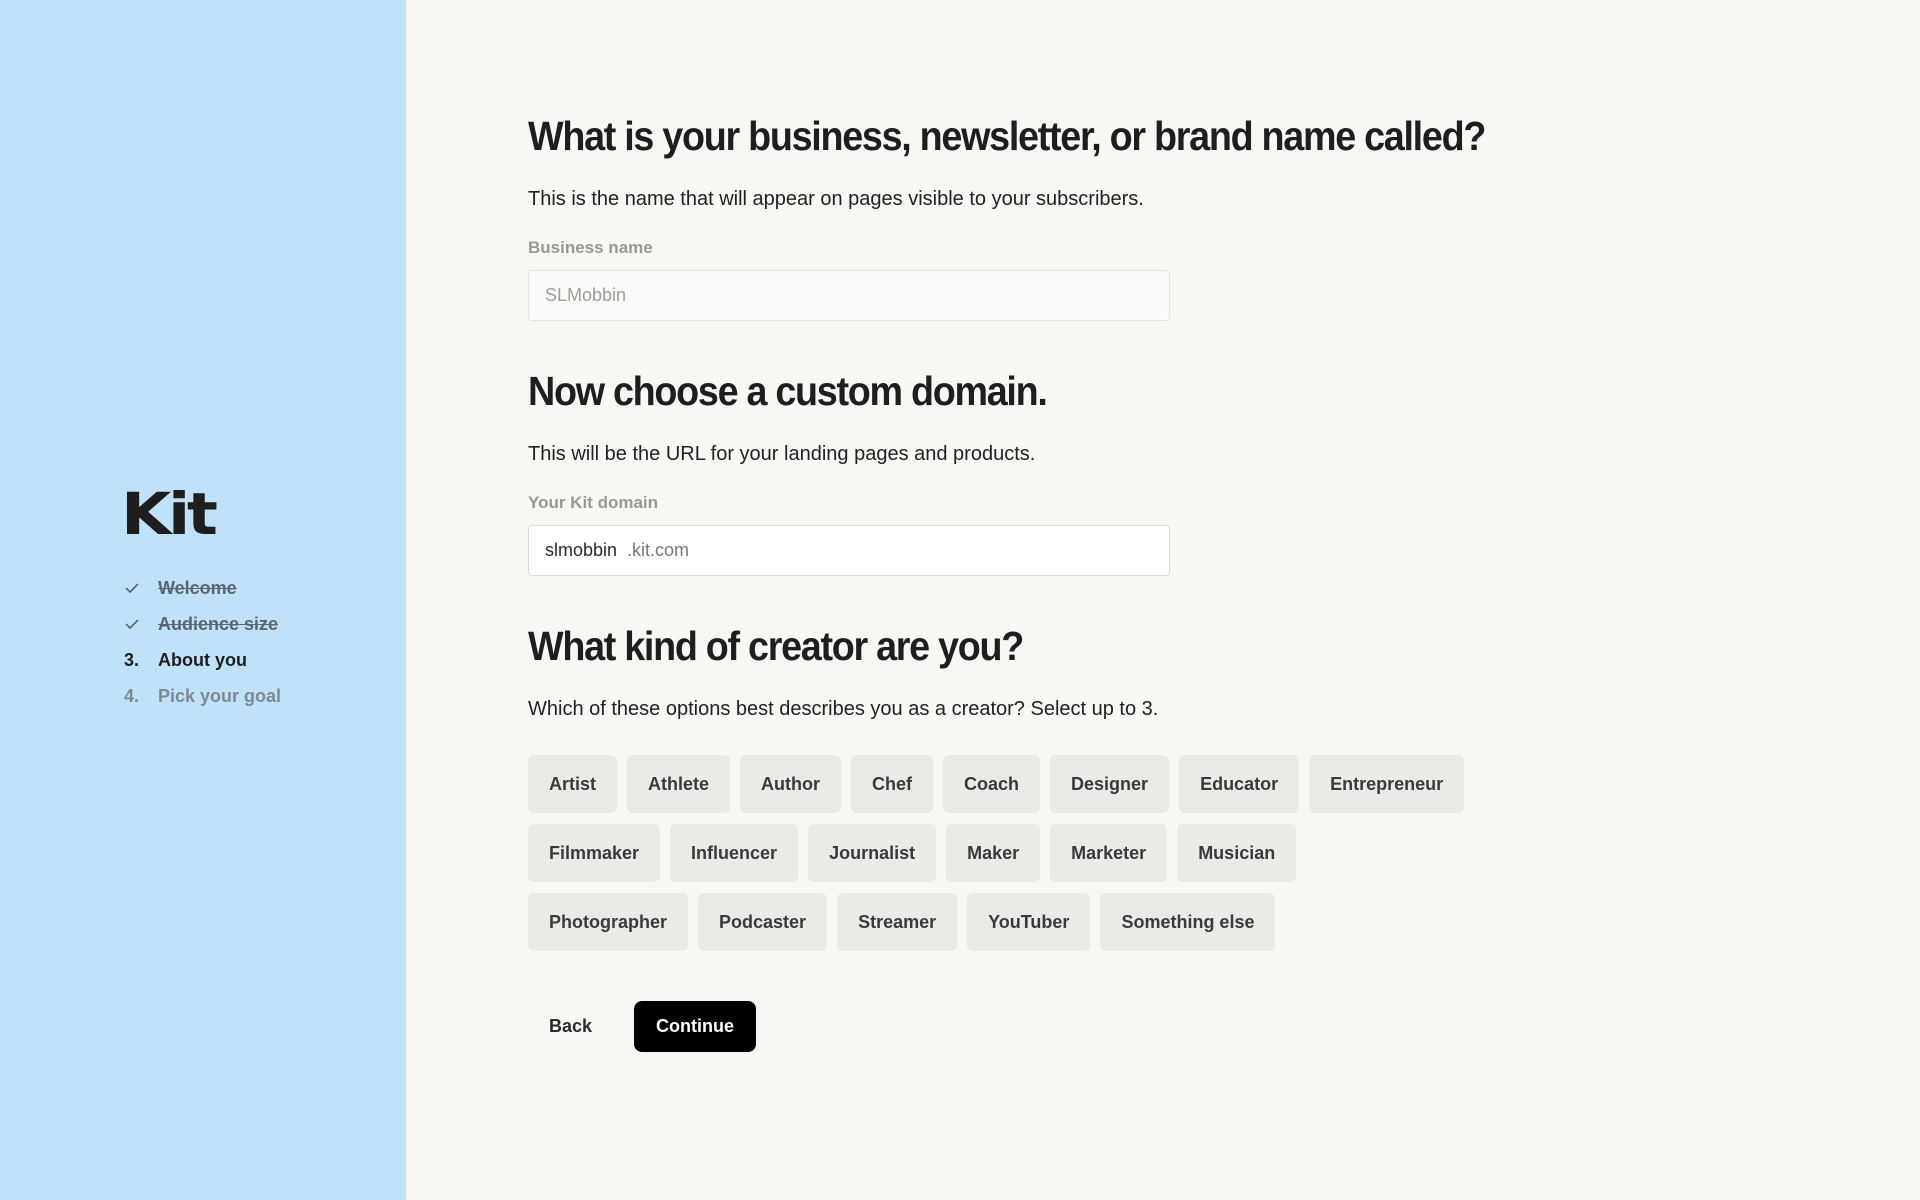  I want to click on form-actions: Back Continue, so click(642, 1026).